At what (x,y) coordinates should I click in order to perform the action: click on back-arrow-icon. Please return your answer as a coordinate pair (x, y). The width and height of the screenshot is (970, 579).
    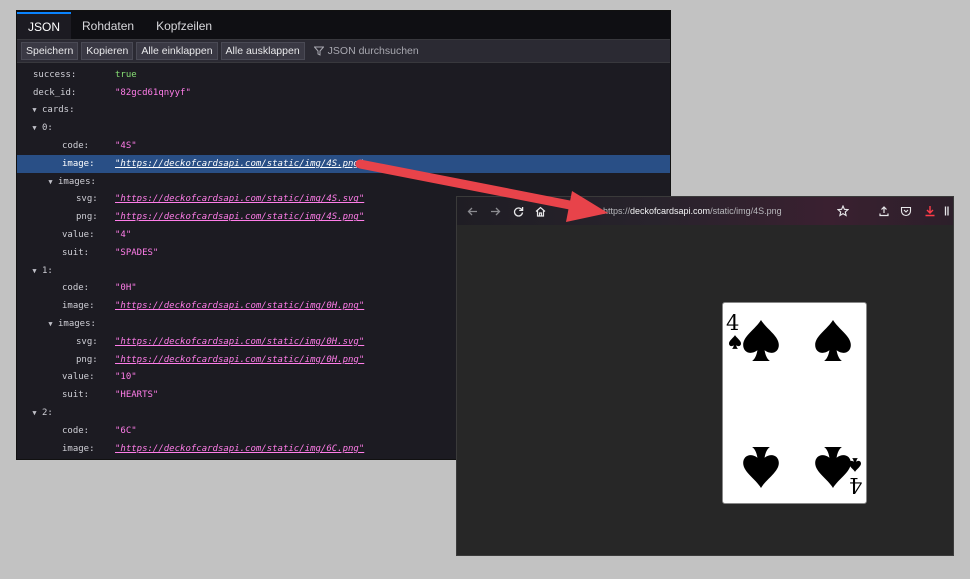
    Looking at the image, I should click on (472, 211).